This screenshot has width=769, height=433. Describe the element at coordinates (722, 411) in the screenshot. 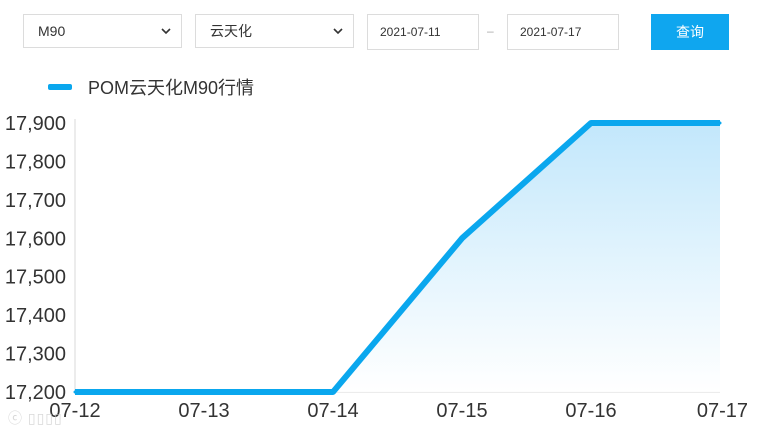

I see `x-tick-label: 07-17` at that location.